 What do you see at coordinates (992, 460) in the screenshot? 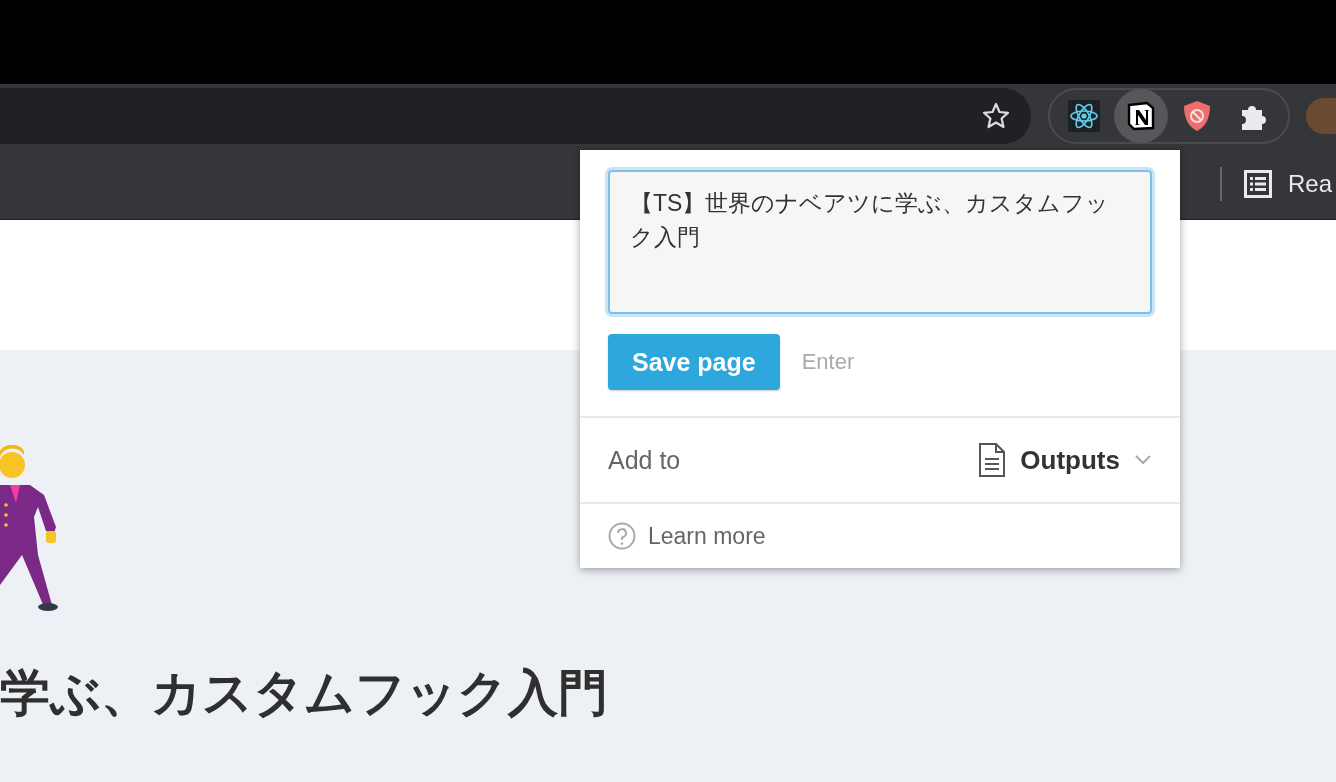
I see `document-icon` at bounding box center [992, 460].